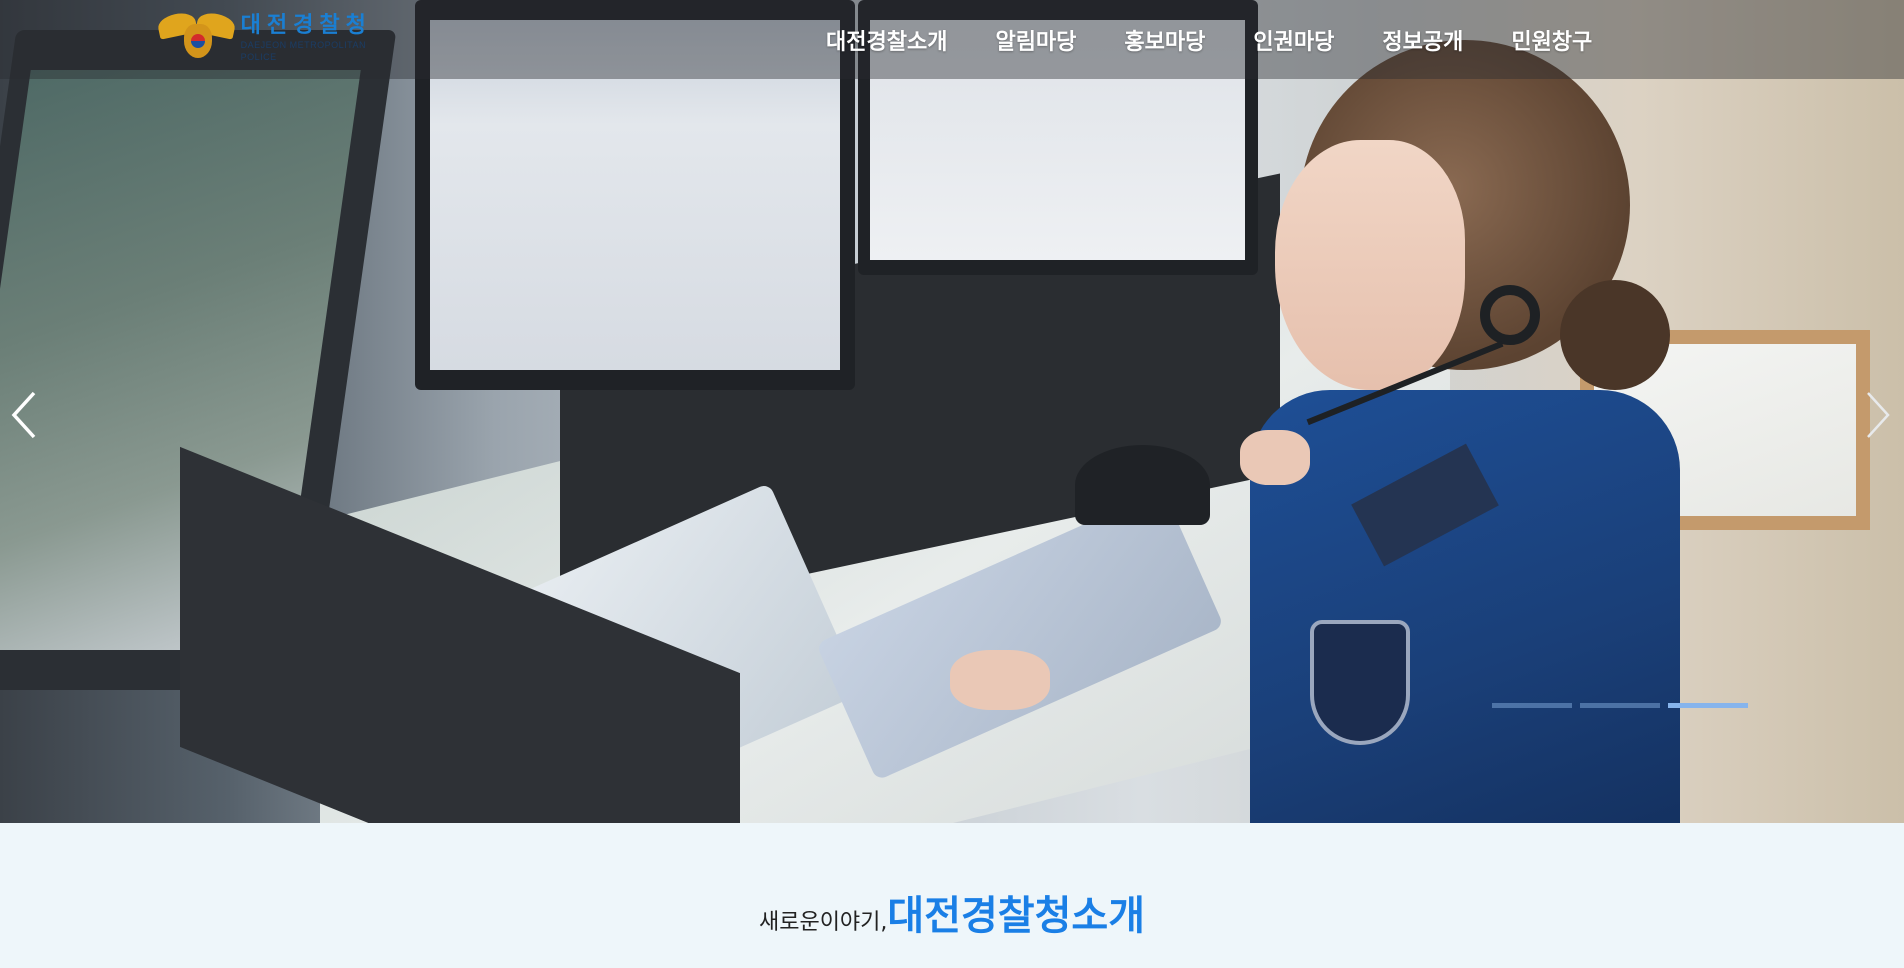 The height and width of the screenshot is (968, 1904). What do you see at coordinates (1370, 265) in the screenshot?
I see `officer-face` at bounding box center [1370, 265].